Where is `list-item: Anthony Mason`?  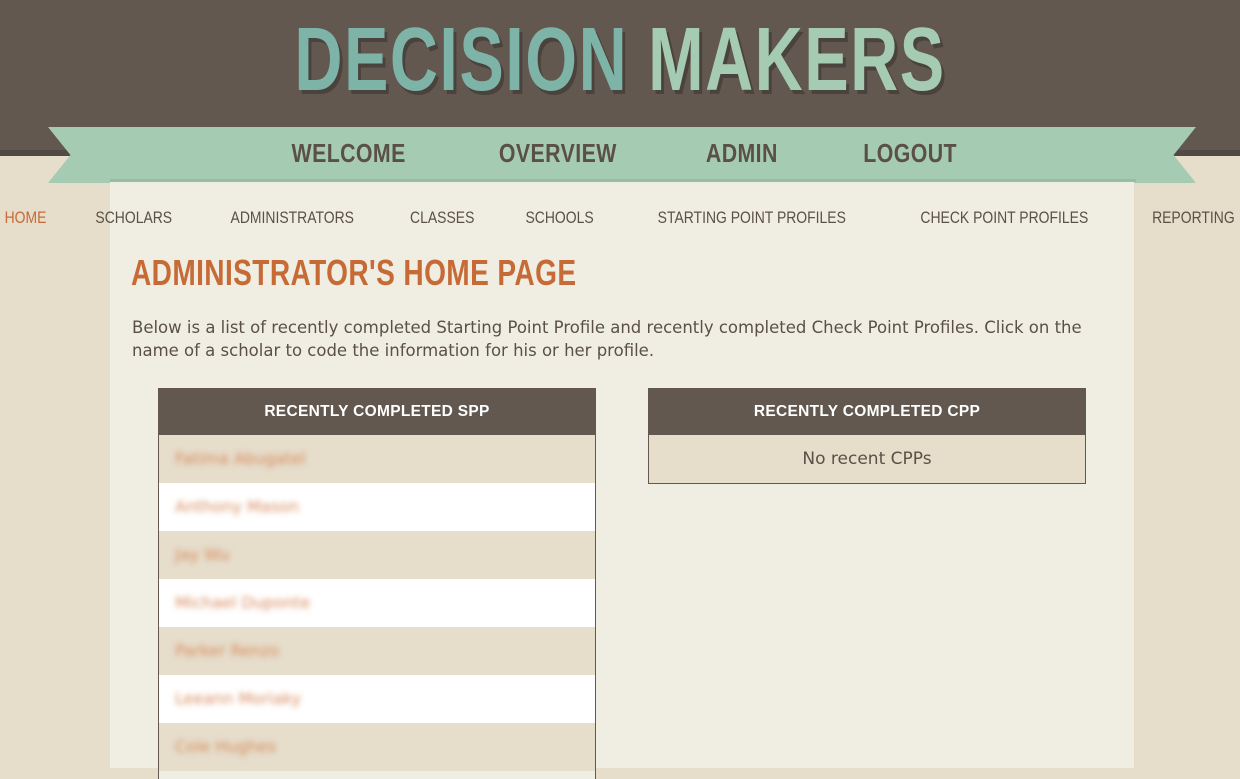 list-item: Anthony Mason is located at coordinates (377, 507).